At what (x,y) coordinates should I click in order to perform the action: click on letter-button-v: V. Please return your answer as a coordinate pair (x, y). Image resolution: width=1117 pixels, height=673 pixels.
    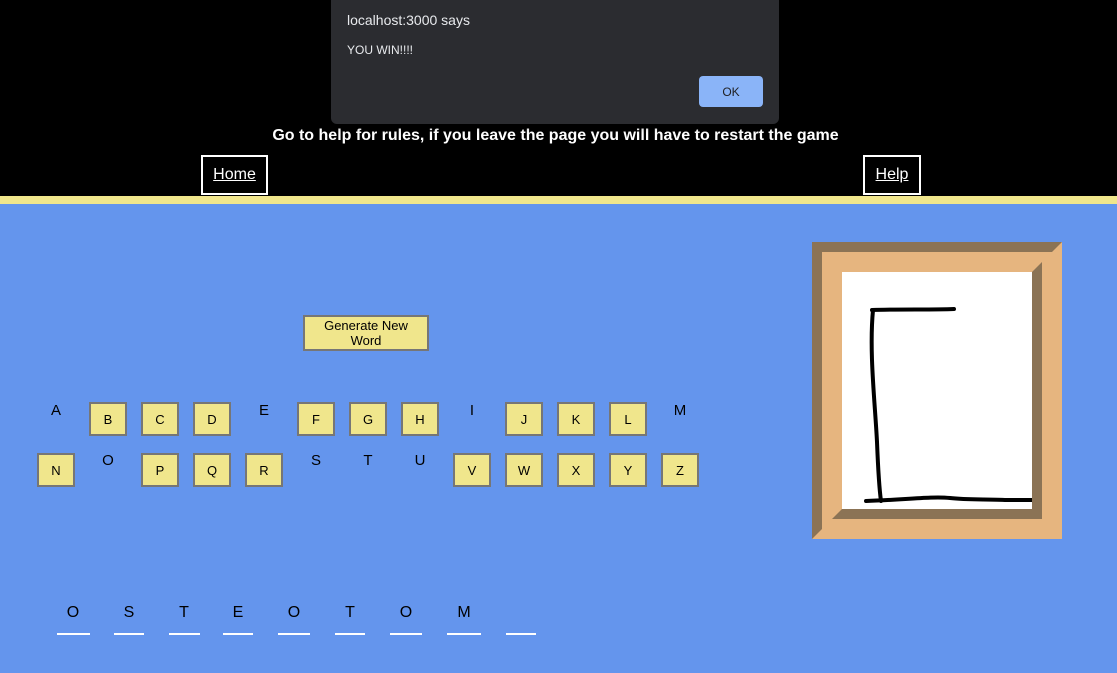
    Looking at the image, I should click on (472, 470).